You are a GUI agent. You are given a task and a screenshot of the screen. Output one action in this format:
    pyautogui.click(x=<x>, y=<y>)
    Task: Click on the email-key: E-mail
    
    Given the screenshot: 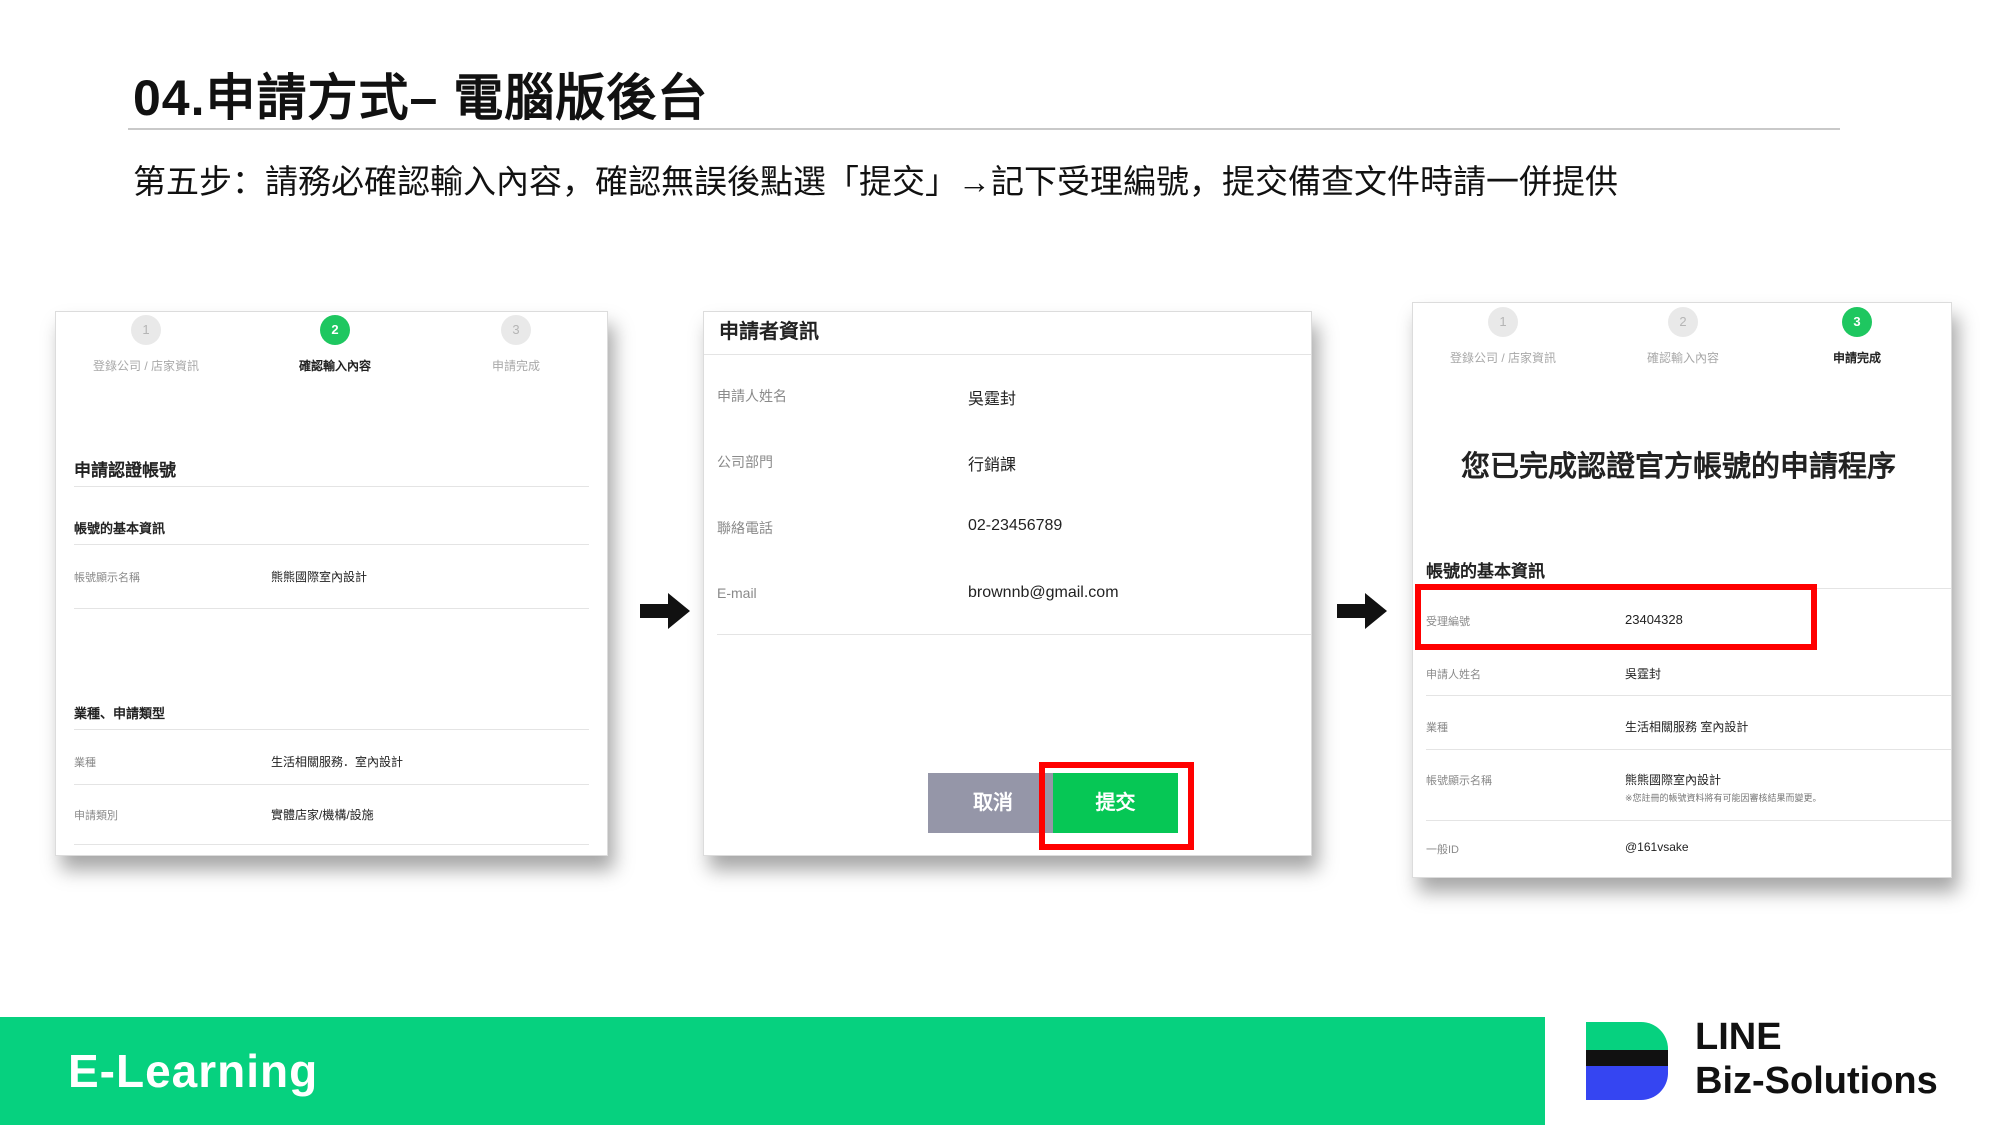 What is the action you would take?
    pyautogui.click(x=737, y=593)
    